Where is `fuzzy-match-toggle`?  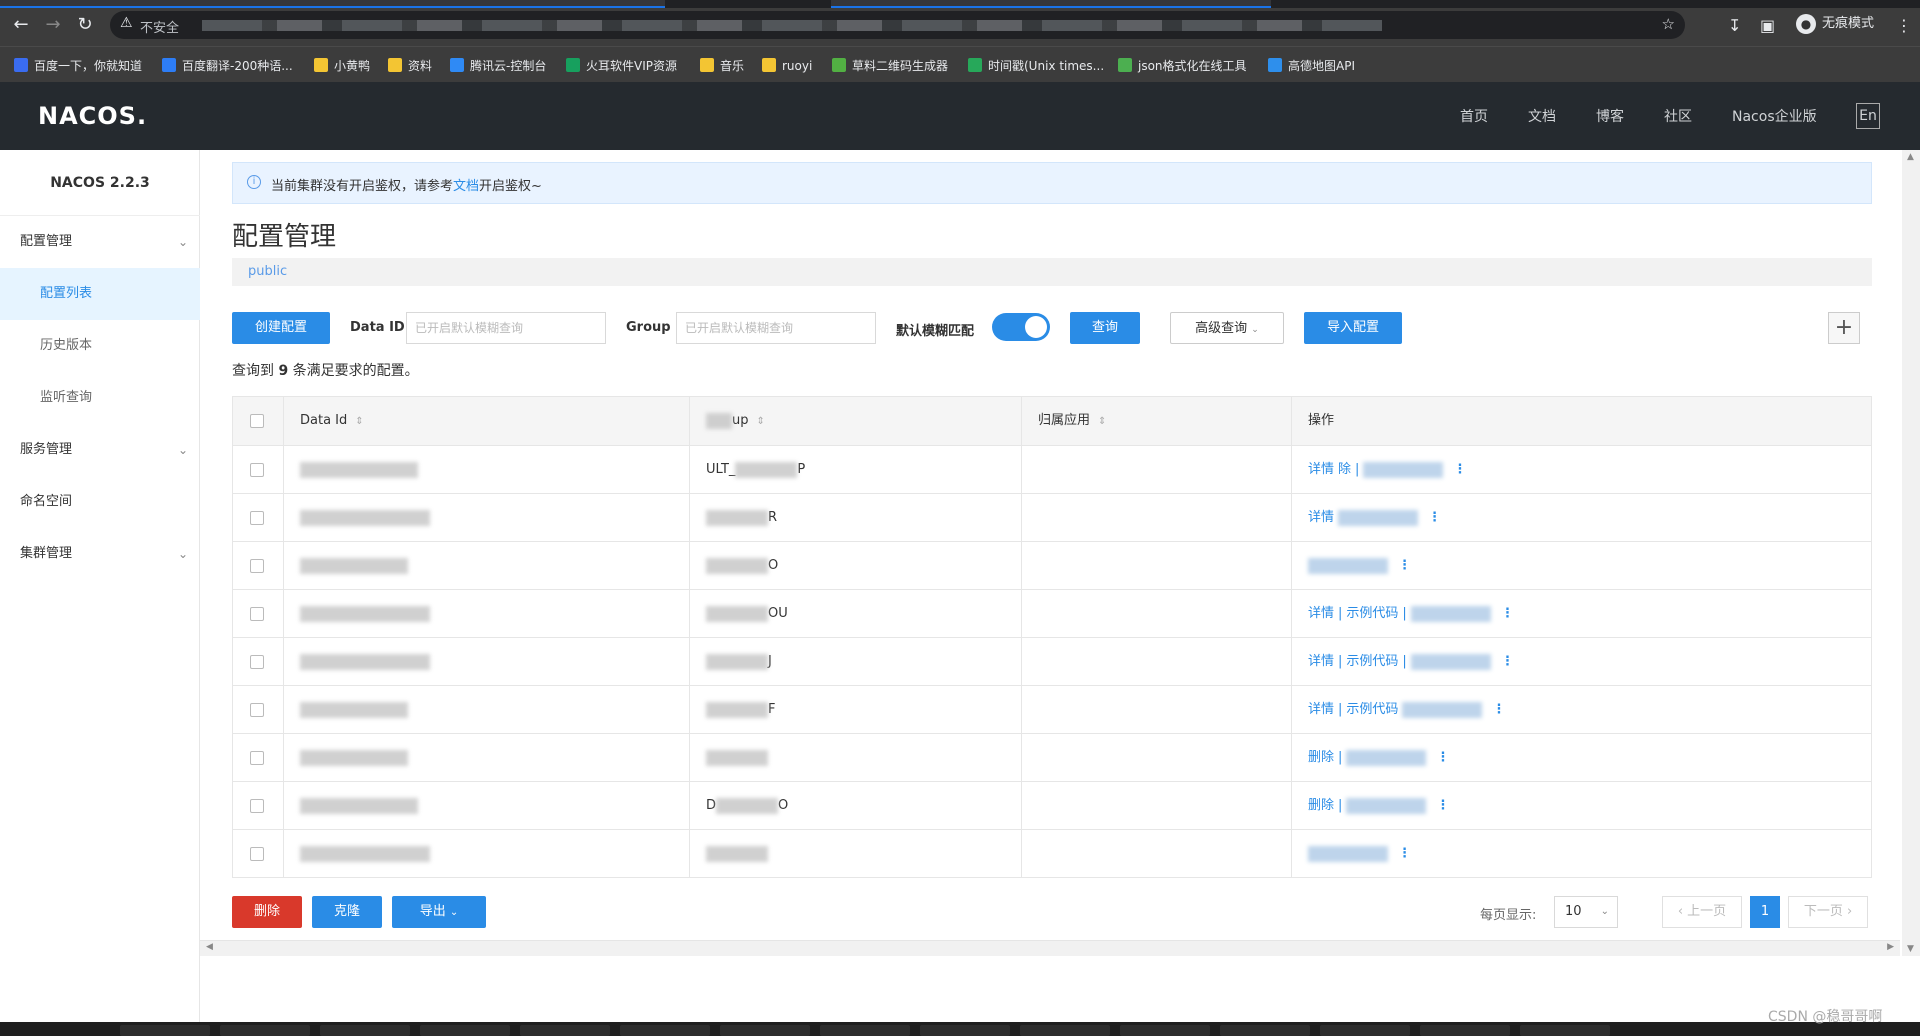 fuzzy-match-toggle is located at coordinates (1021, 327).